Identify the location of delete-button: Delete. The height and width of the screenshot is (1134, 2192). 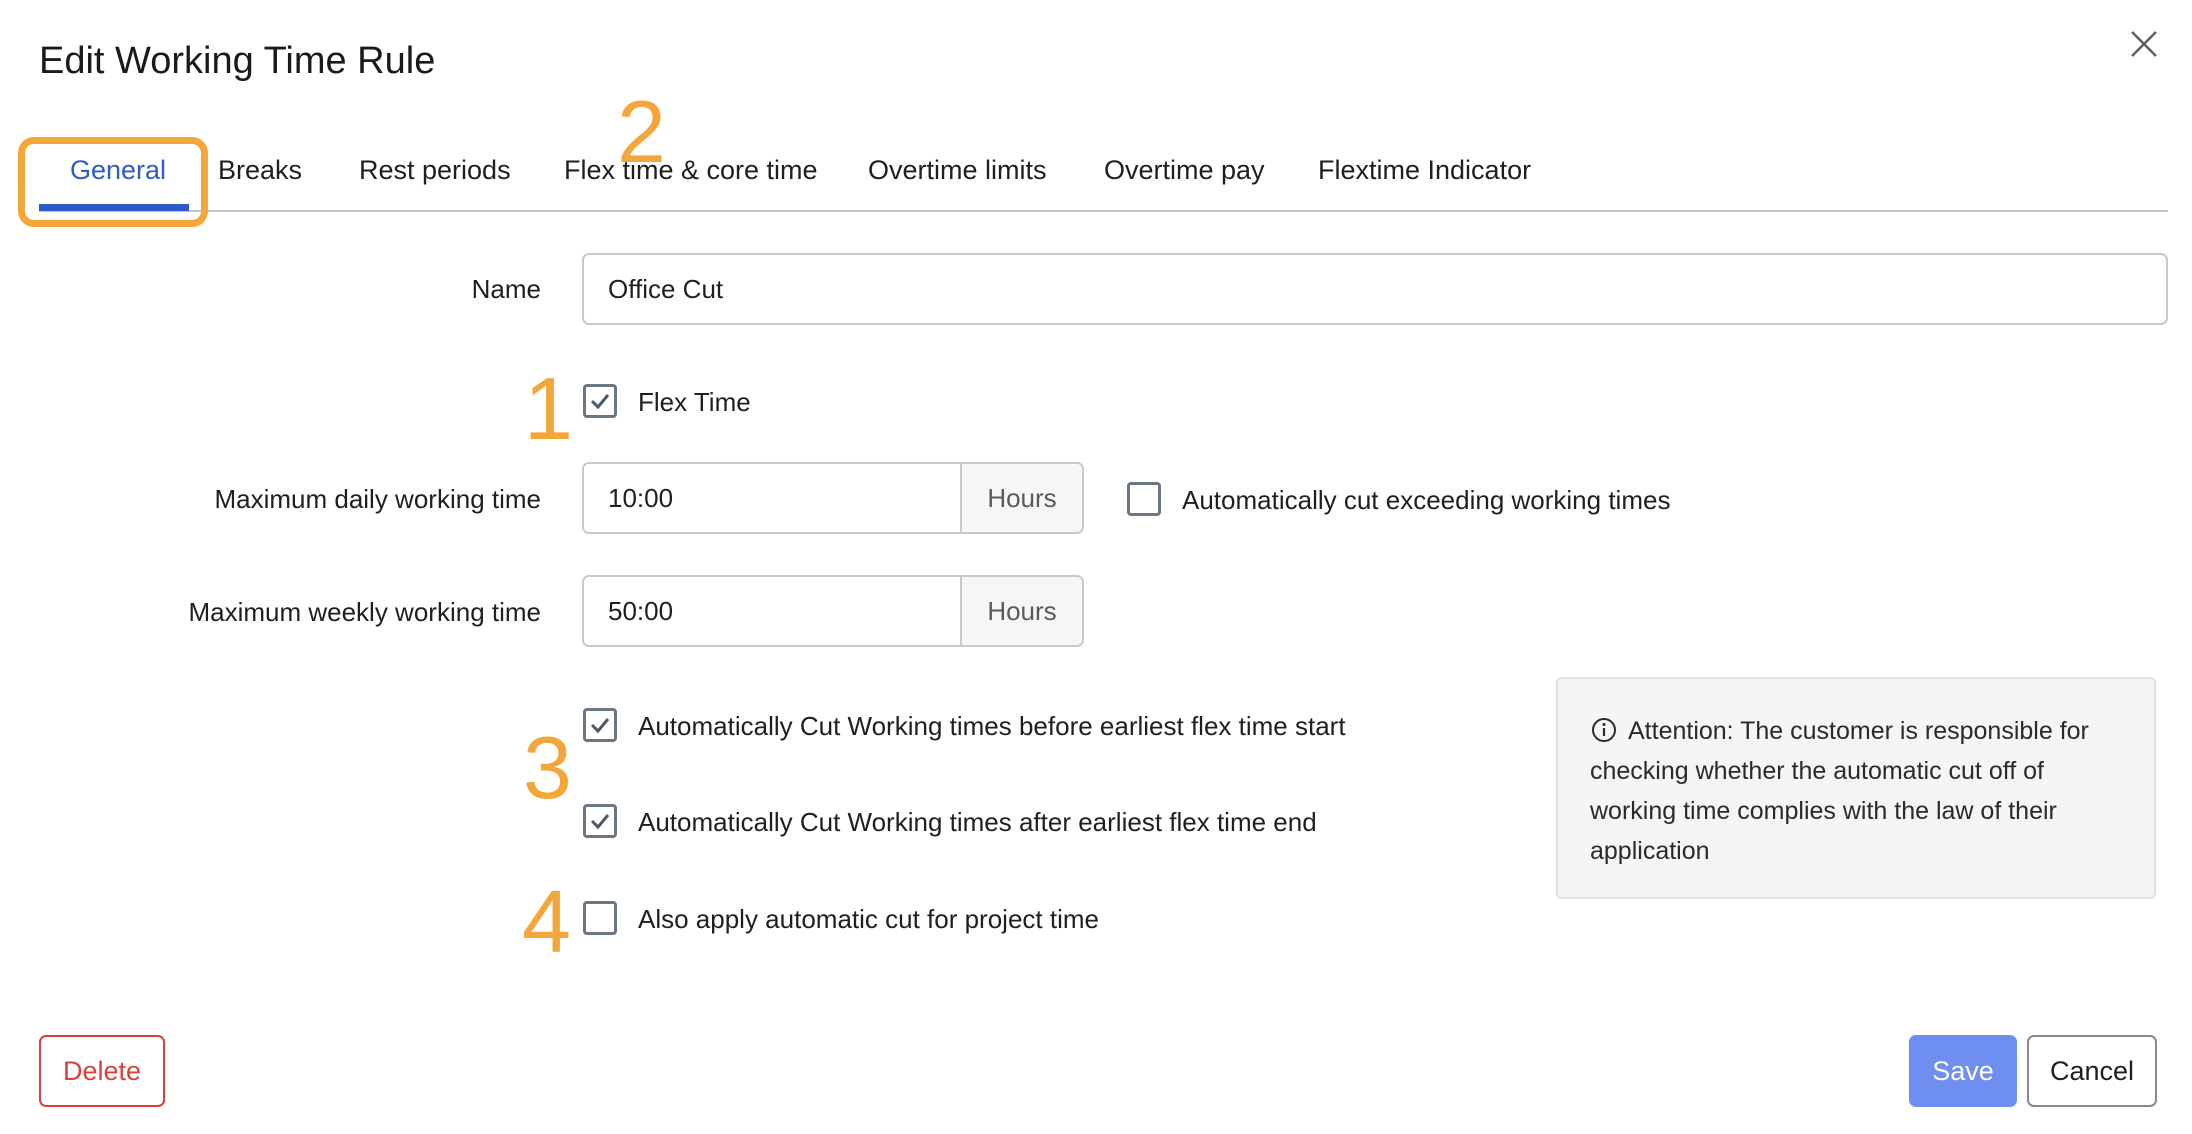
(102, 1071).